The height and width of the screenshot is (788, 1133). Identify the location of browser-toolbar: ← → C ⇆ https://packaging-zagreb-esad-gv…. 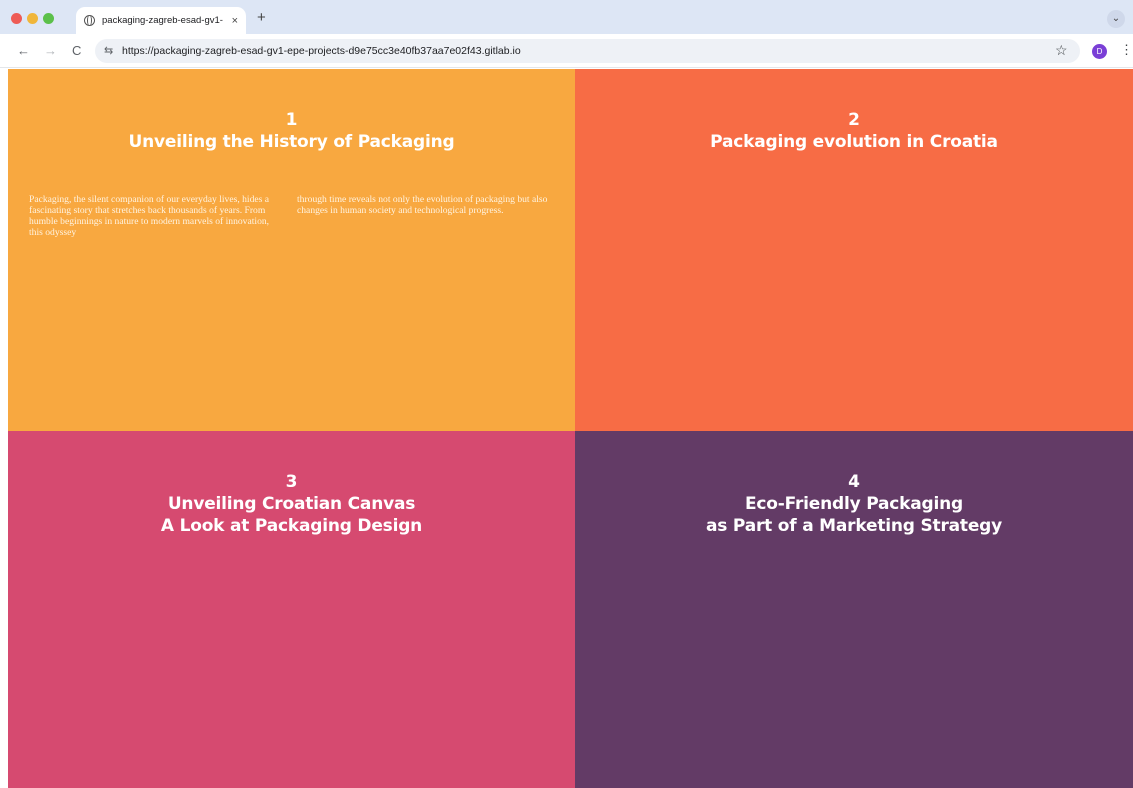
(566, 51).